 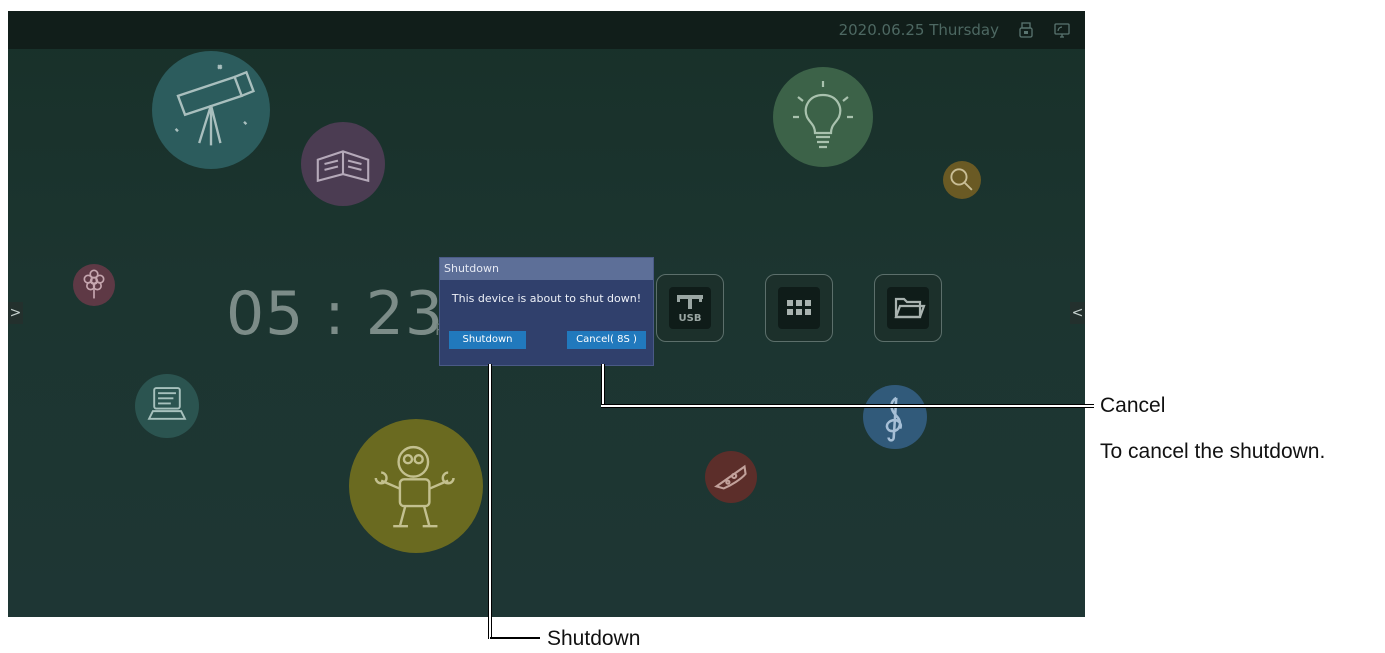 I want to click on robot-bubble, so click(x=416, y=486).